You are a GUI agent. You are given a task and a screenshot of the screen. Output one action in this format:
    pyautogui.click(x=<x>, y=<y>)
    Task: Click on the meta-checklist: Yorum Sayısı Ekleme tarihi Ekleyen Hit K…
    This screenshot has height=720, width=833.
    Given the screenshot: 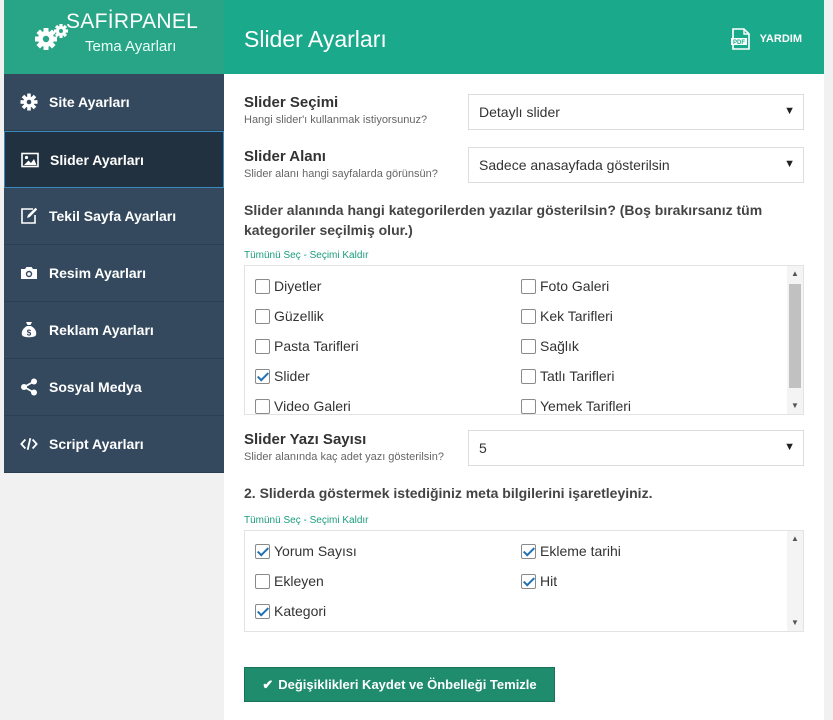 What is the action you would take?
    pyautogui.click(x=524, y=581)
    